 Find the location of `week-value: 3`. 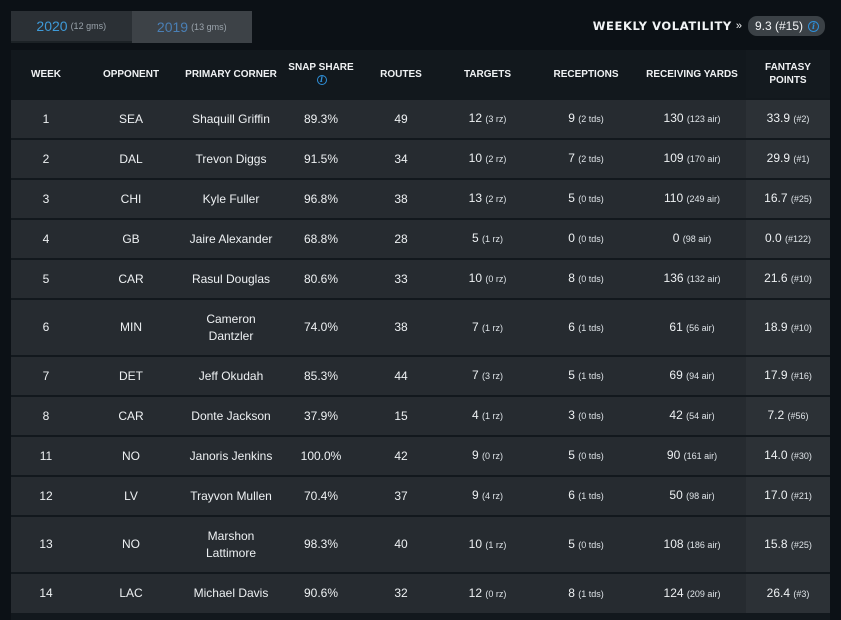

week-value: 3 is located at coordinates (46, 198).